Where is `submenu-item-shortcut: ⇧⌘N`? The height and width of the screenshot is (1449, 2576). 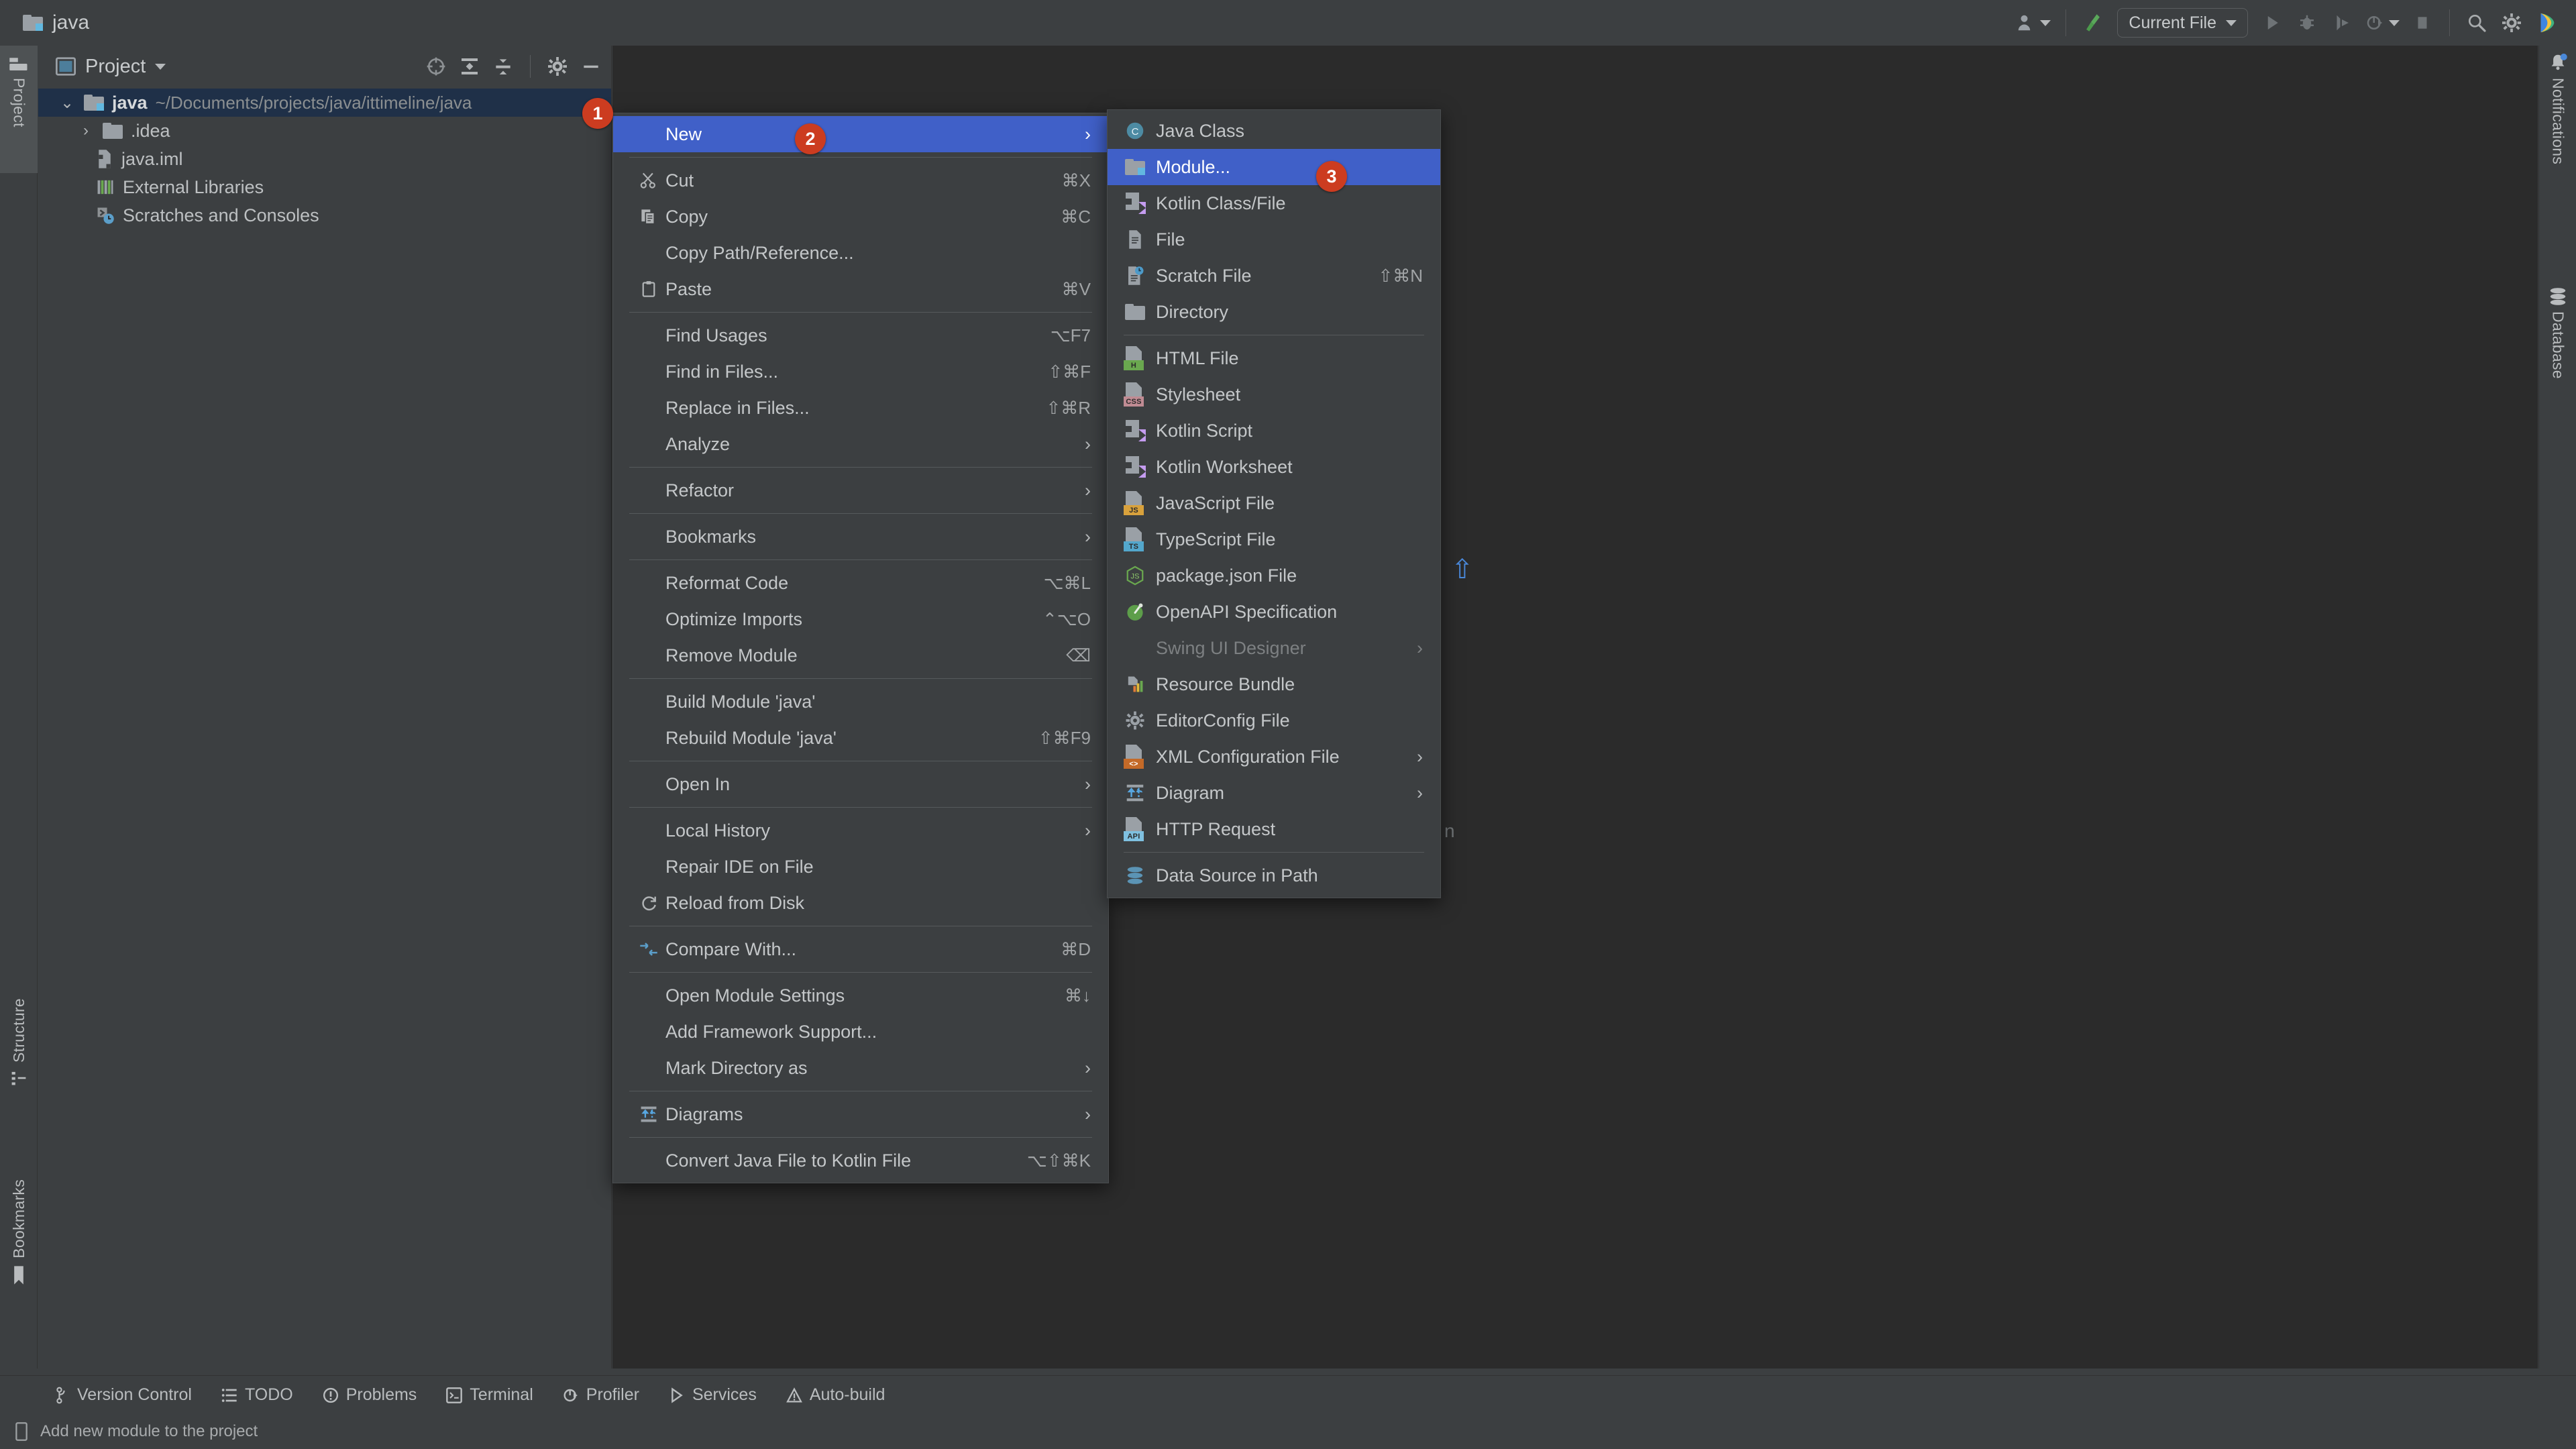 submenu-item-shortcut: ⇧⌘N is located at coordinates (1400, 275).